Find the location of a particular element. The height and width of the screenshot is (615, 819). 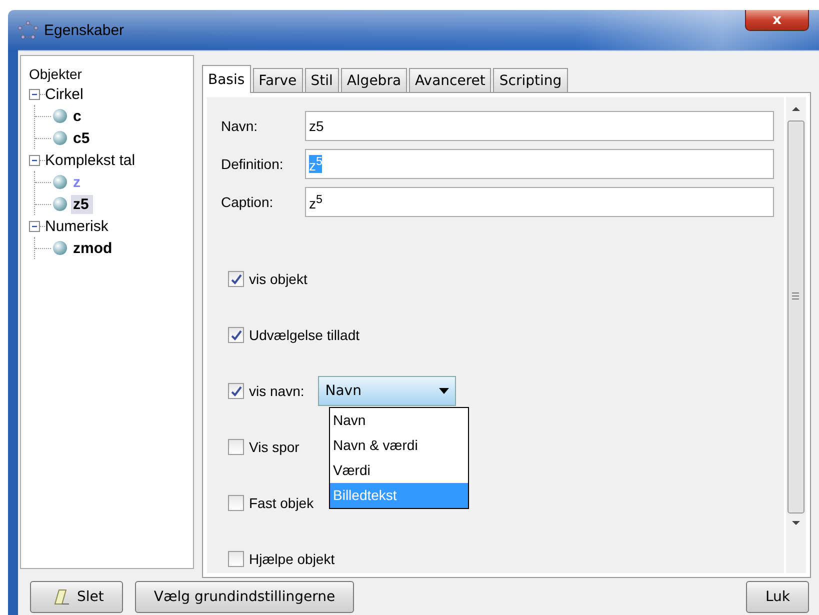

close-button: x is located at coordinates (777, 20).